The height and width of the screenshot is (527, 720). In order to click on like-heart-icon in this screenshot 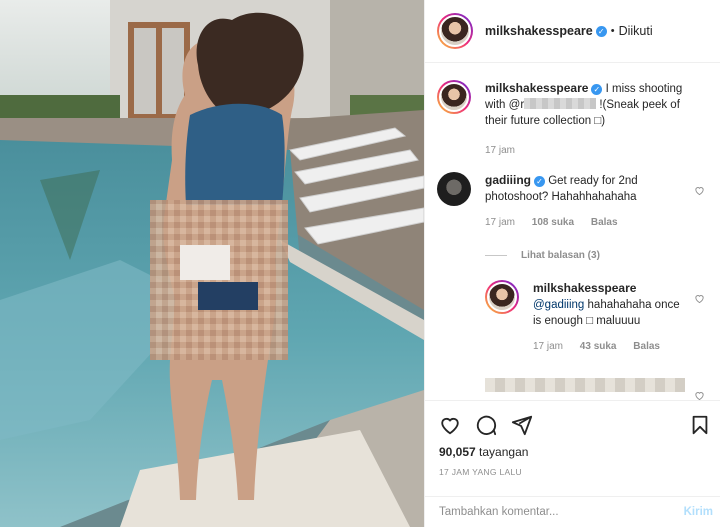, I will do `click(699, 395)`.